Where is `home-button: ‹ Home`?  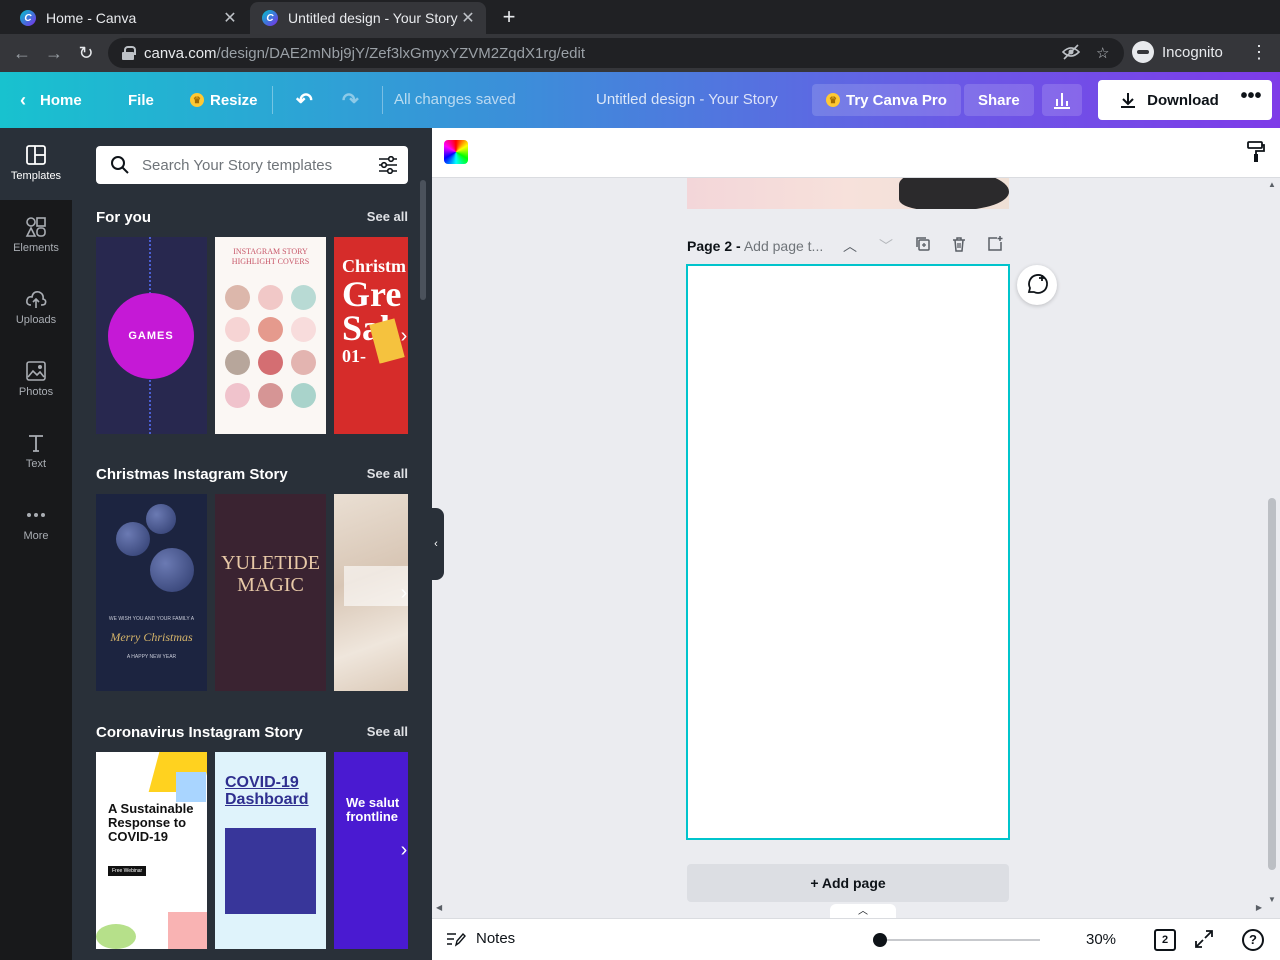 home-button: ‹ Home is located at coordinates (51, 100).